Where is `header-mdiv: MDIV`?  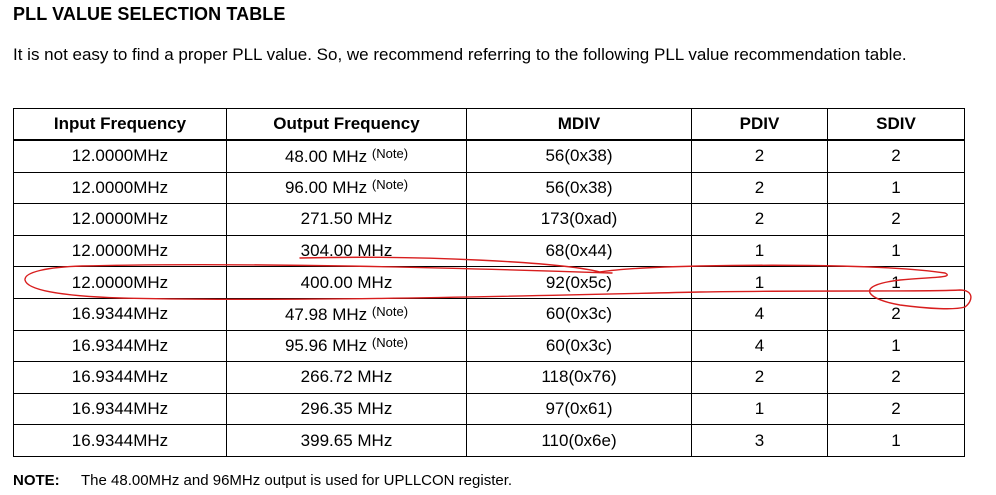 header-mdiv: MDIV is located at coordinates (579, 124).